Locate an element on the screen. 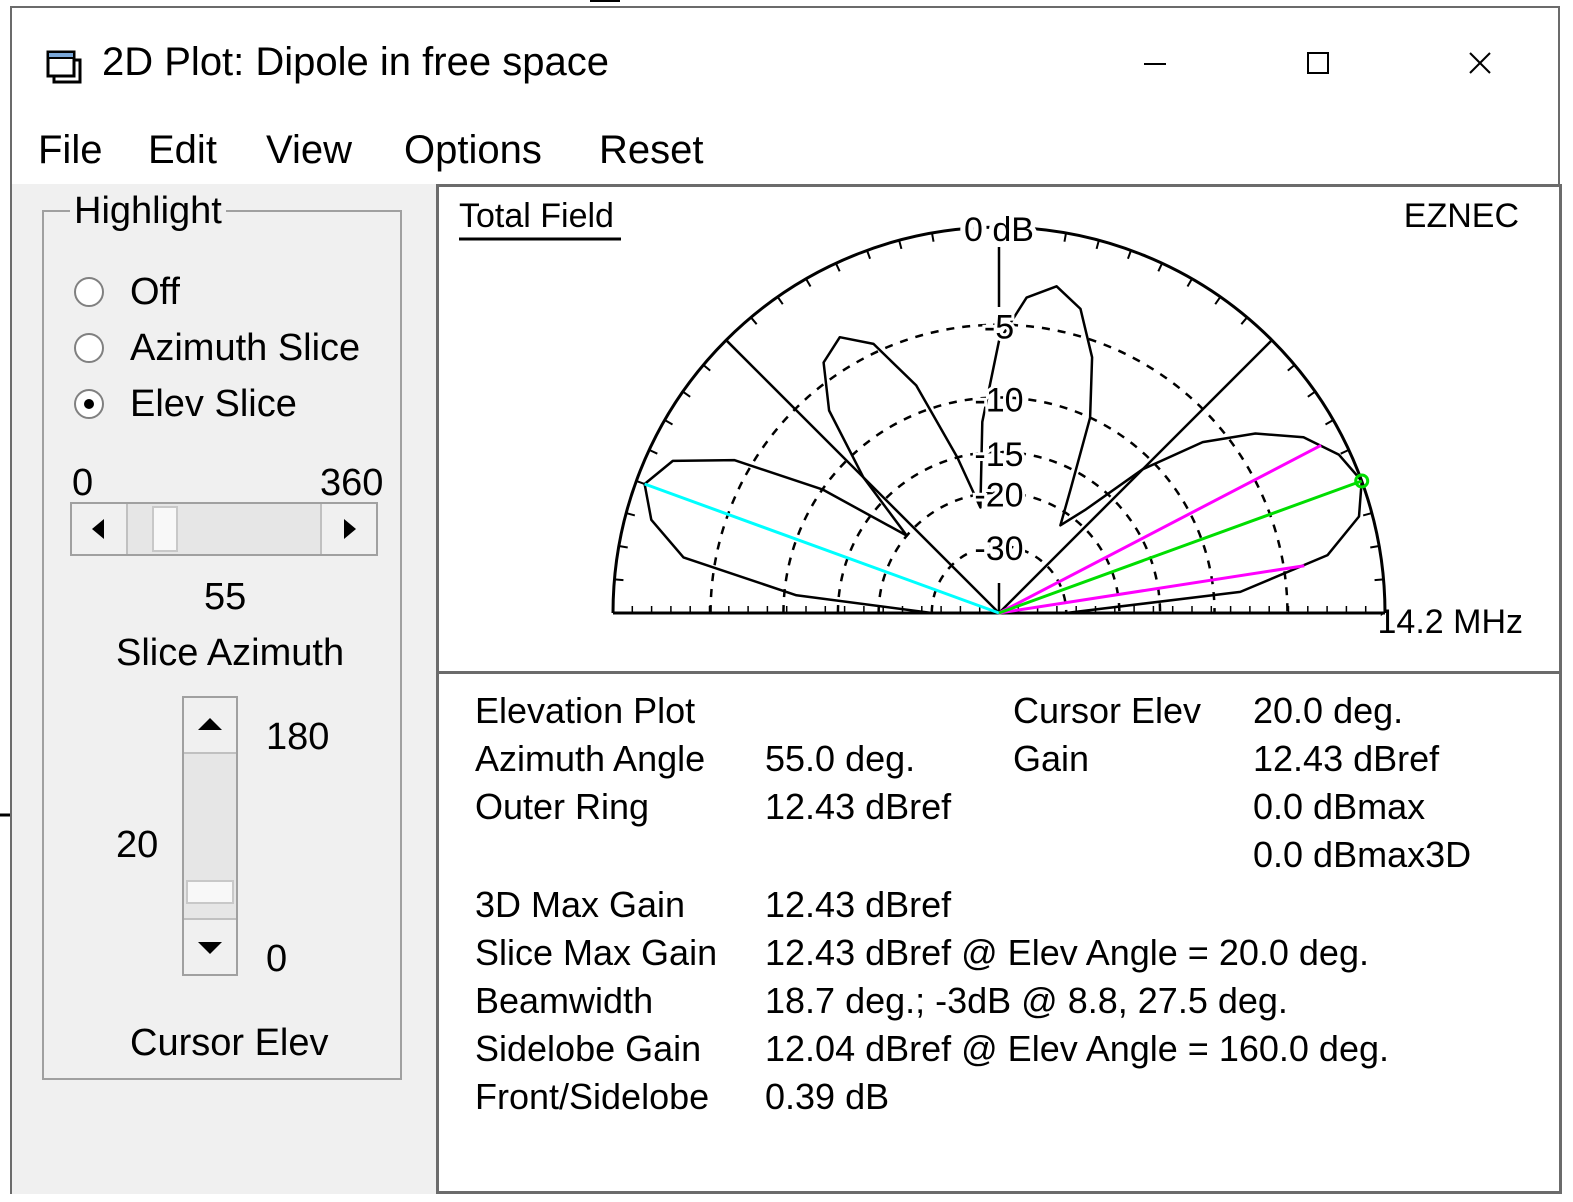 Image resolution: width=1573 pixels, height=1202 pixels. radio-azimuth-slice: Azimuth Slice is located at coordinates (216, 348).